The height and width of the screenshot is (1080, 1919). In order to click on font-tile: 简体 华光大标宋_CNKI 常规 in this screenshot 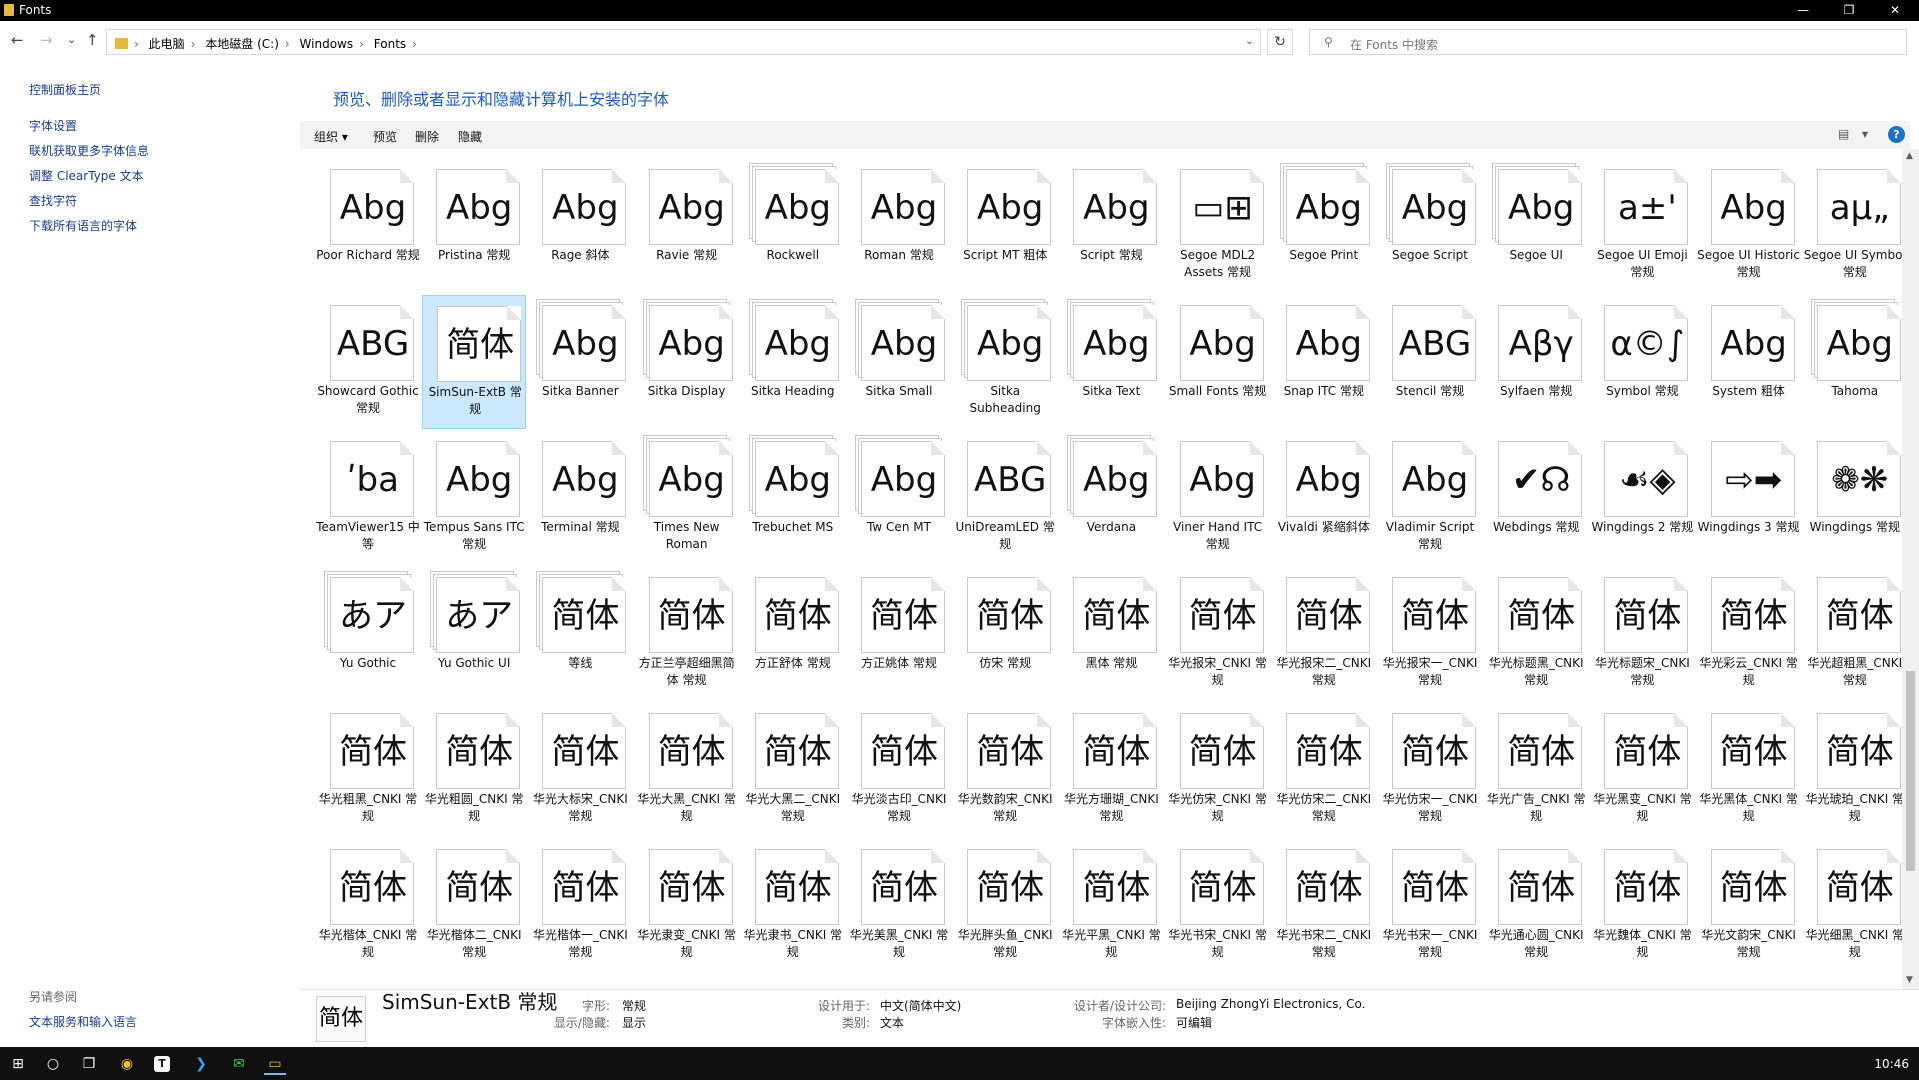, I will do `click(580, 770)`.